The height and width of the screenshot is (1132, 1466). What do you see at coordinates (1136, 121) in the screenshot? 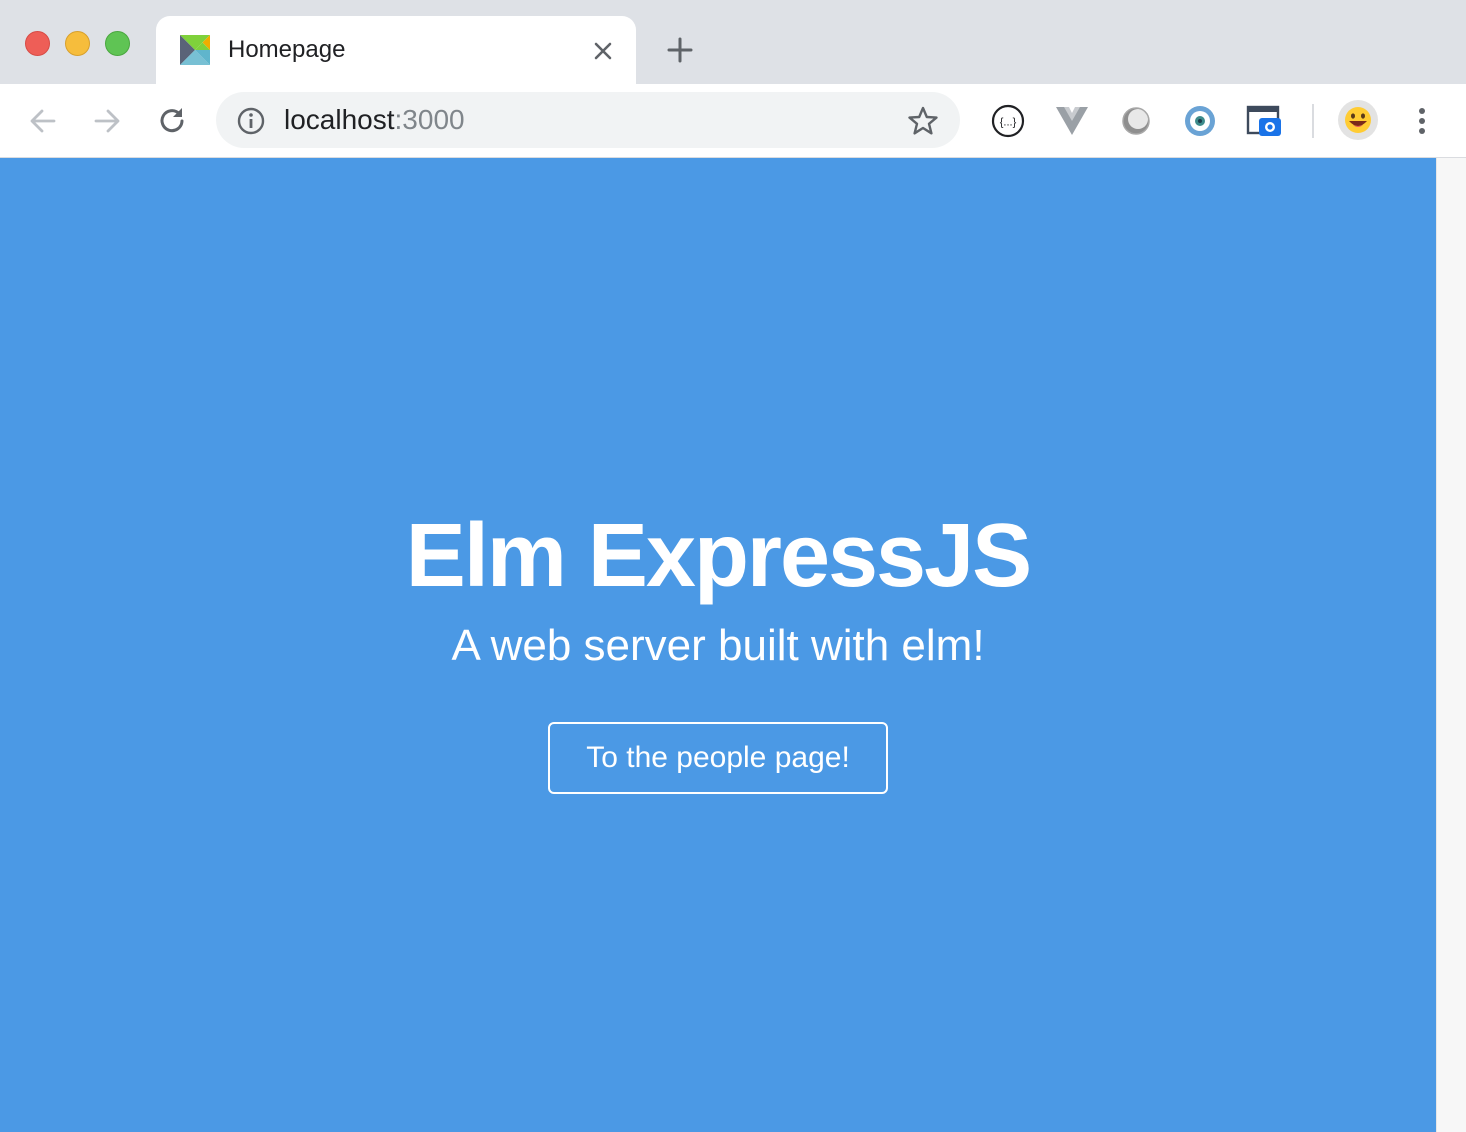
I see `ball-extension-icon` at bounding box center [1136, 121].